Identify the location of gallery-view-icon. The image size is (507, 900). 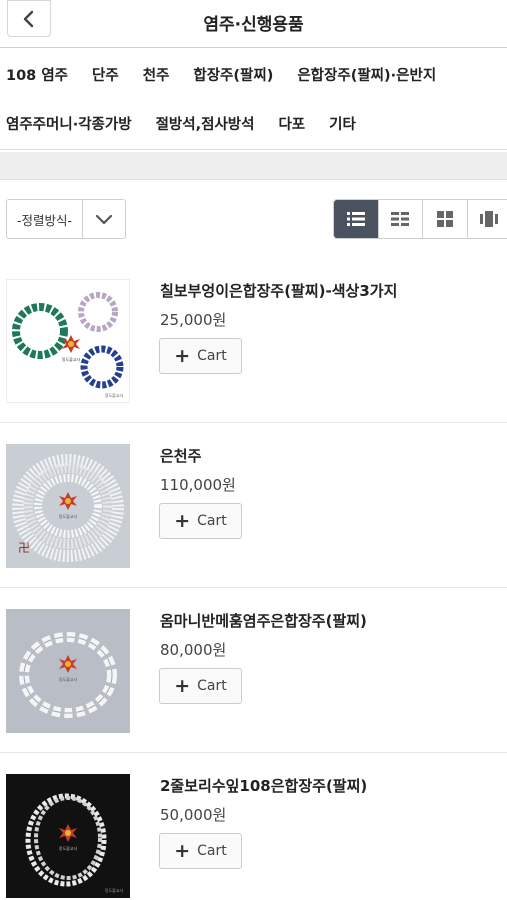
(489, 219).